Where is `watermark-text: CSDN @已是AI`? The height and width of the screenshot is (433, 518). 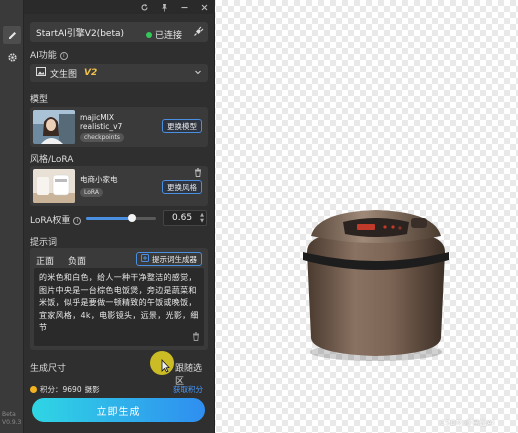
watermark-text: CSDN @已是AI is located at coordinates (468, 423).